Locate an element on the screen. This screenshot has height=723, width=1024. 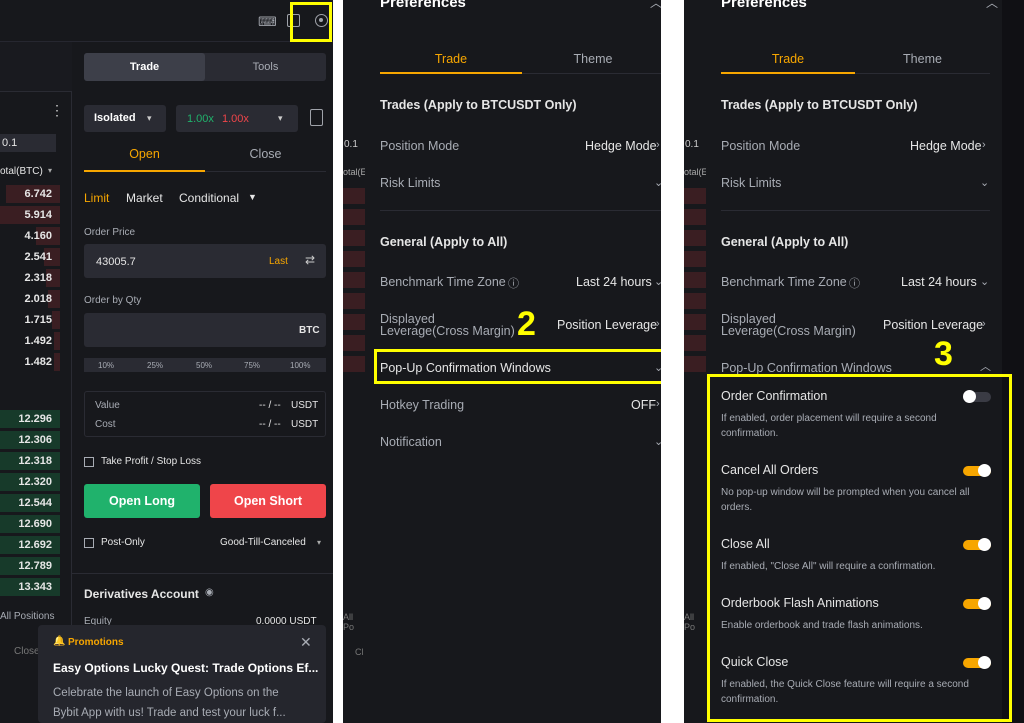
bid-row: 12.306 is located at coordinates (30, 440).